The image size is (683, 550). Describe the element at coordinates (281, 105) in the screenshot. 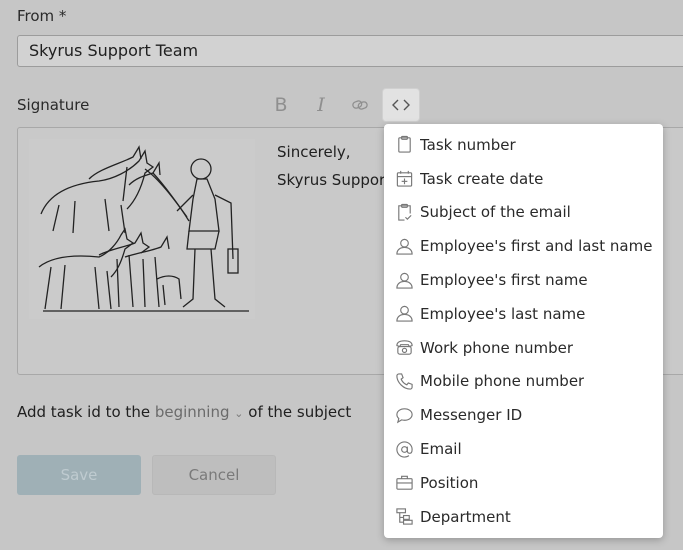

I see `bold-button: B` at that location.